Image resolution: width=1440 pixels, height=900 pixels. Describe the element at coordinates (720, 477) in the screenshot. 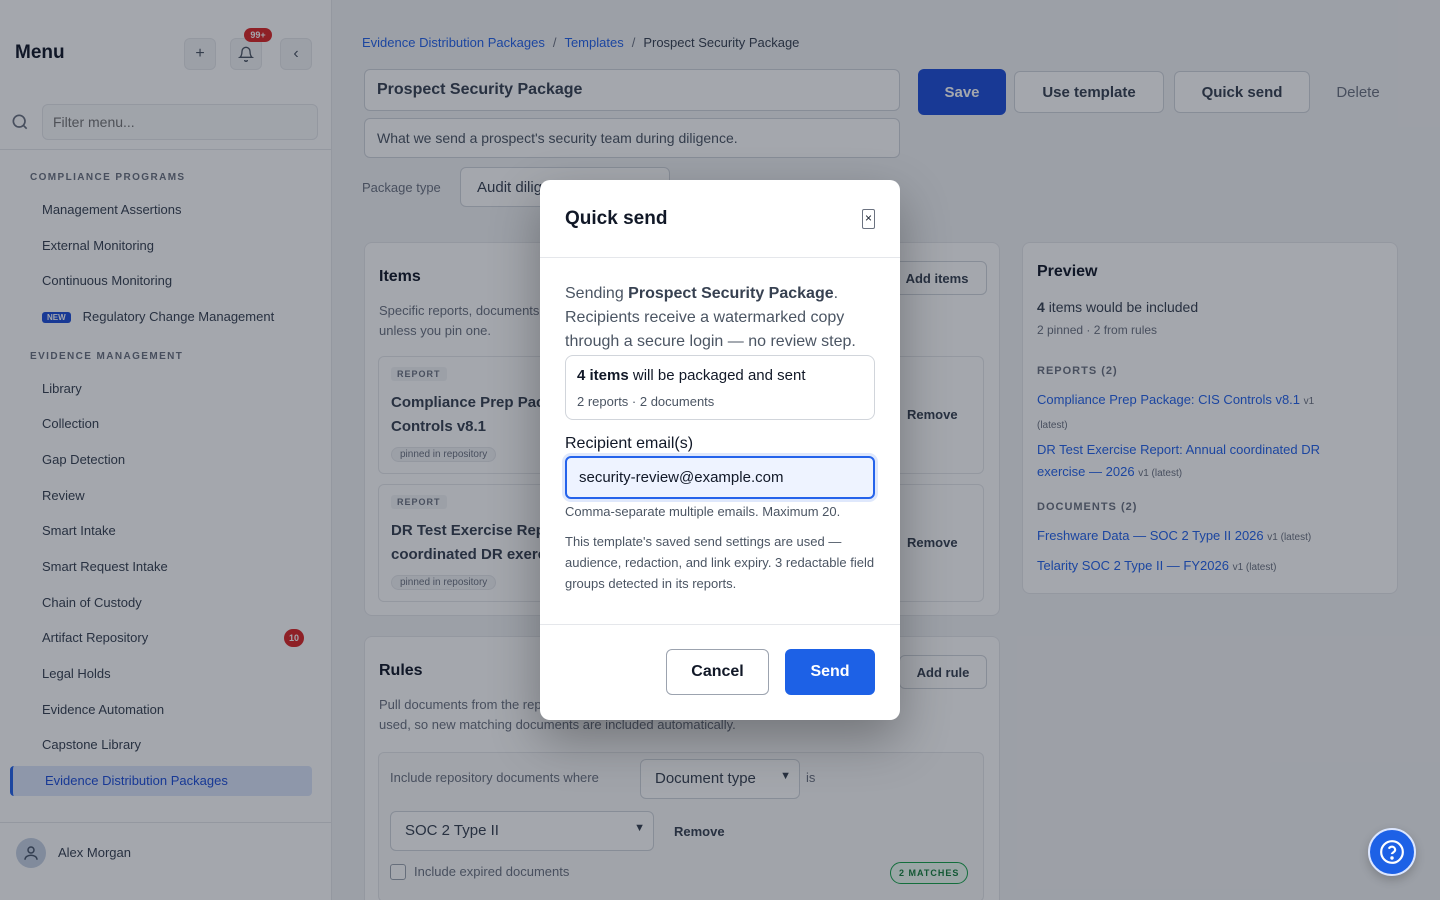

I see `recipient-email-input` at that location.